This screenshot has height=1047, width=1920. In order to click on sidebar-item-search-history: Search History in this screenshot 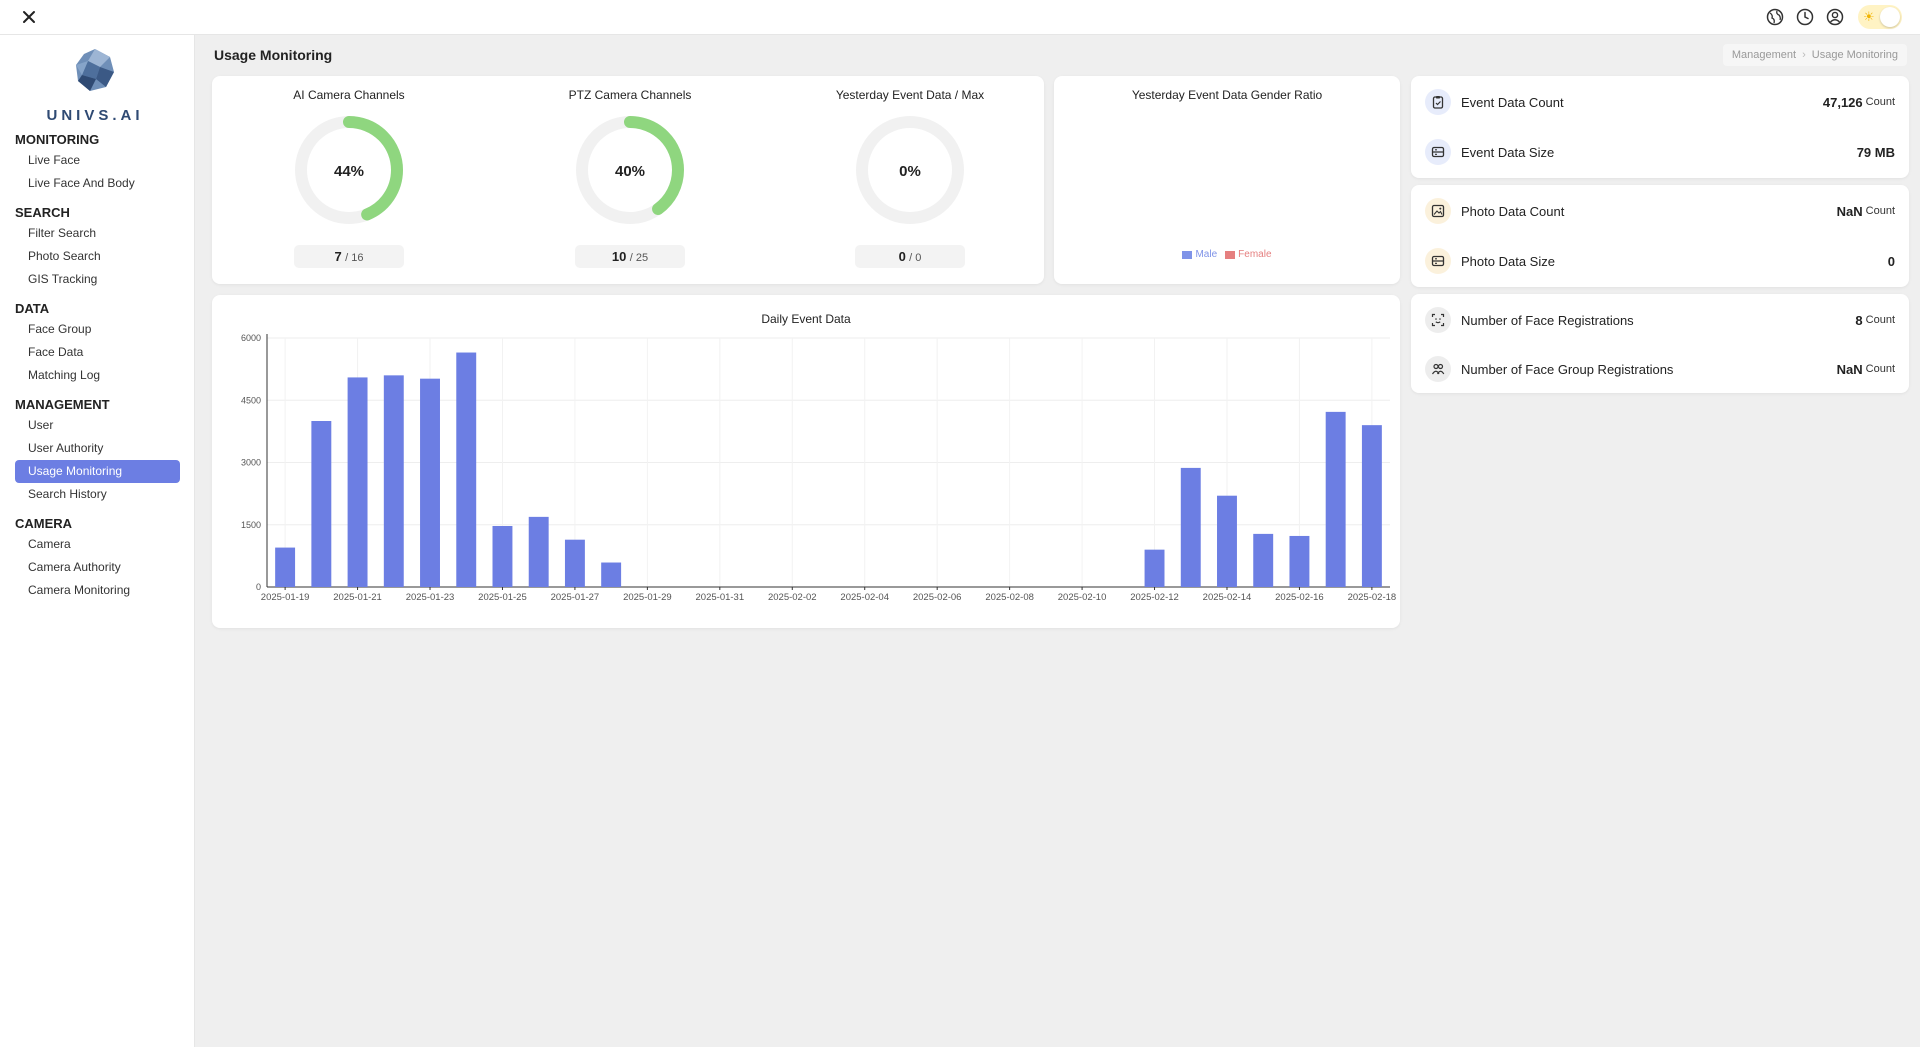, I will do `click(97, 494)`.